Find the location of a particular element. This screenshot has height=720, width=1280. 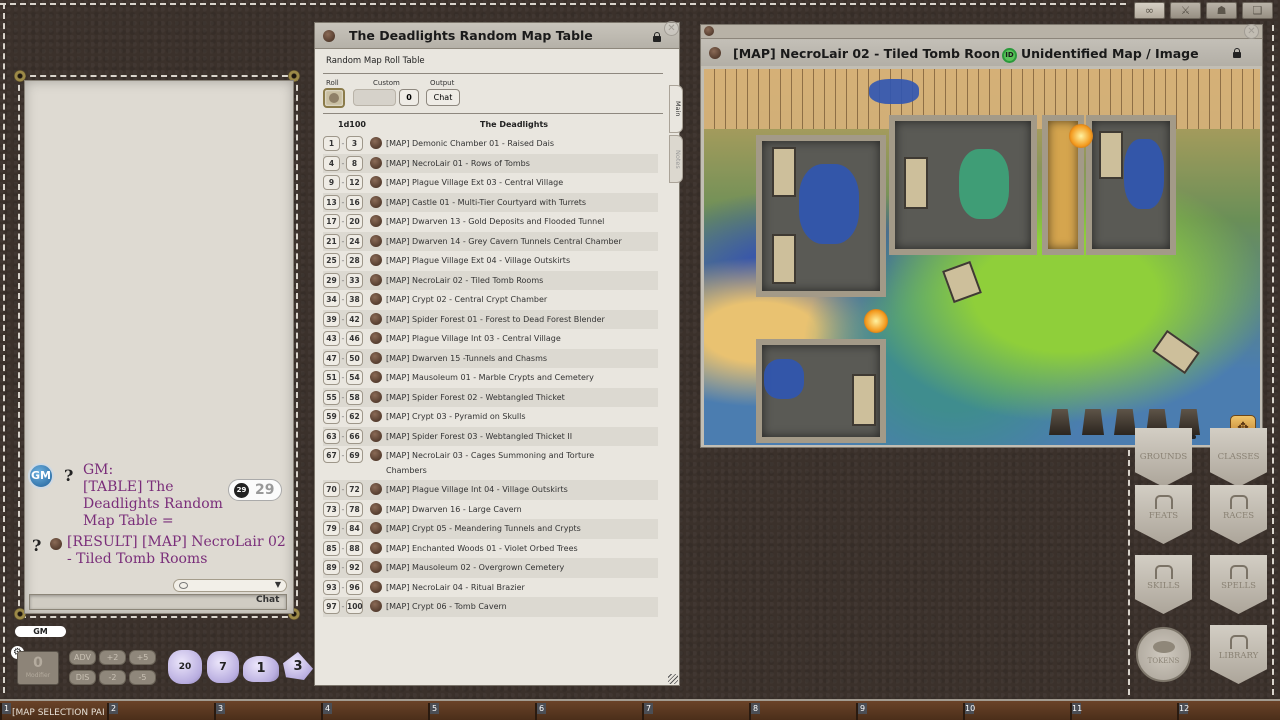

hotkey-slot: 5 is located at coordinates (481, 711).